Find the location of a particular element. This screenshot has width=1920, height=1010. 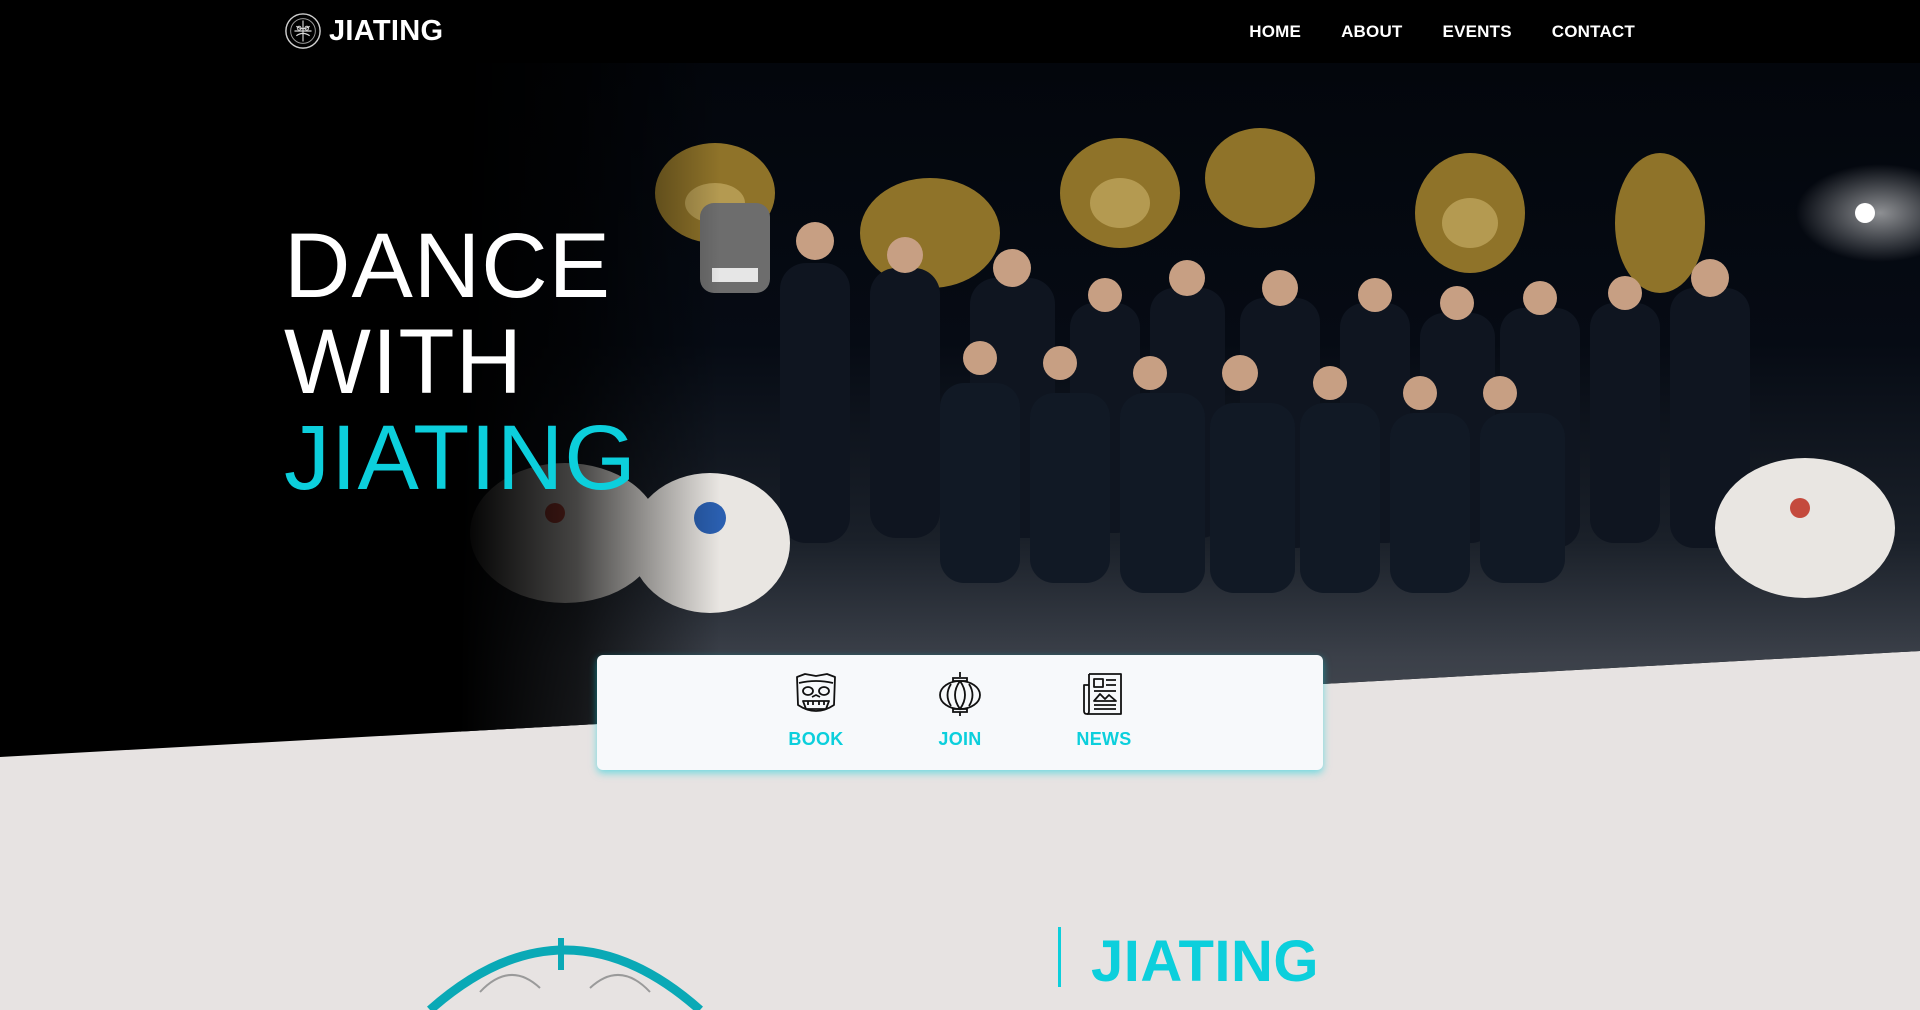

book-label: BOOK is located at coordinates (816, 739).